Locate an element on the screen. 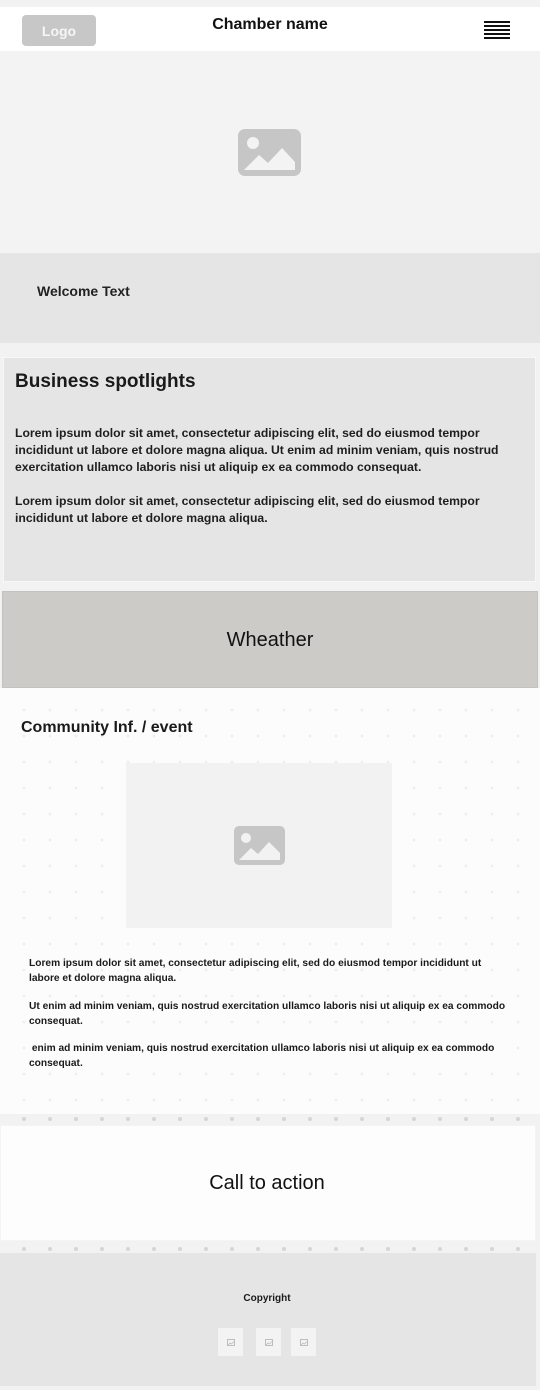 This screenshot has width=540, height=1390. community-title: Community Inf. / event is located at coordinates (107, 727).